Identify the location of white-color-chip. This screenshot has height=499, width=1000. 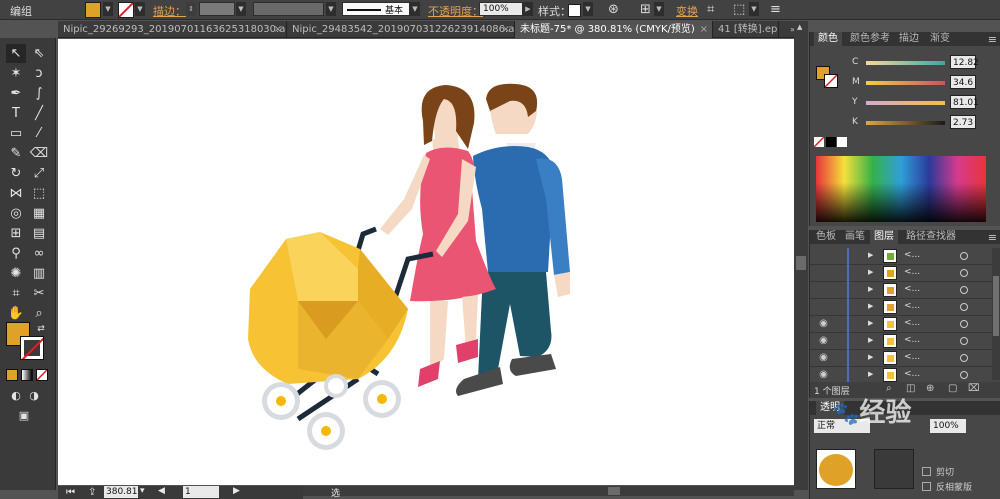
(842, 142).